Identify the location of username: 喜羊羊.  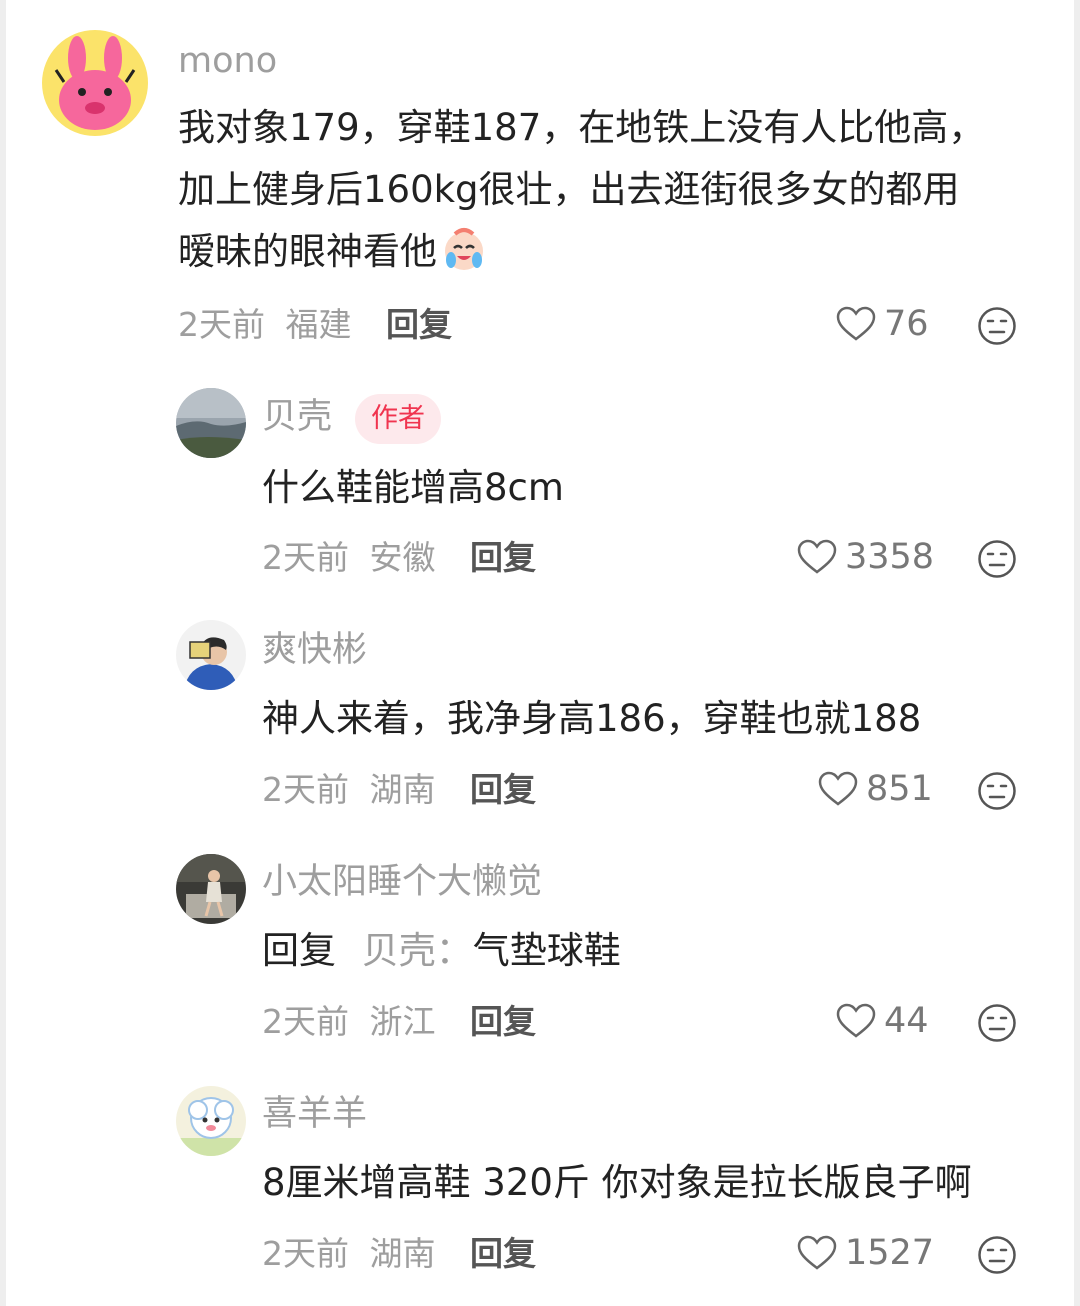
(314, 1114).